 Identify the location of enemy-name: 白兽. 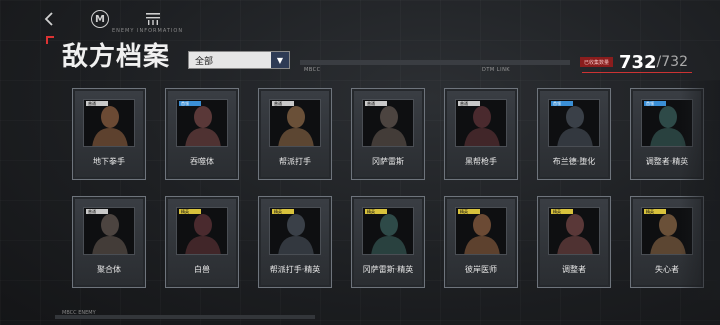
(202, 269).